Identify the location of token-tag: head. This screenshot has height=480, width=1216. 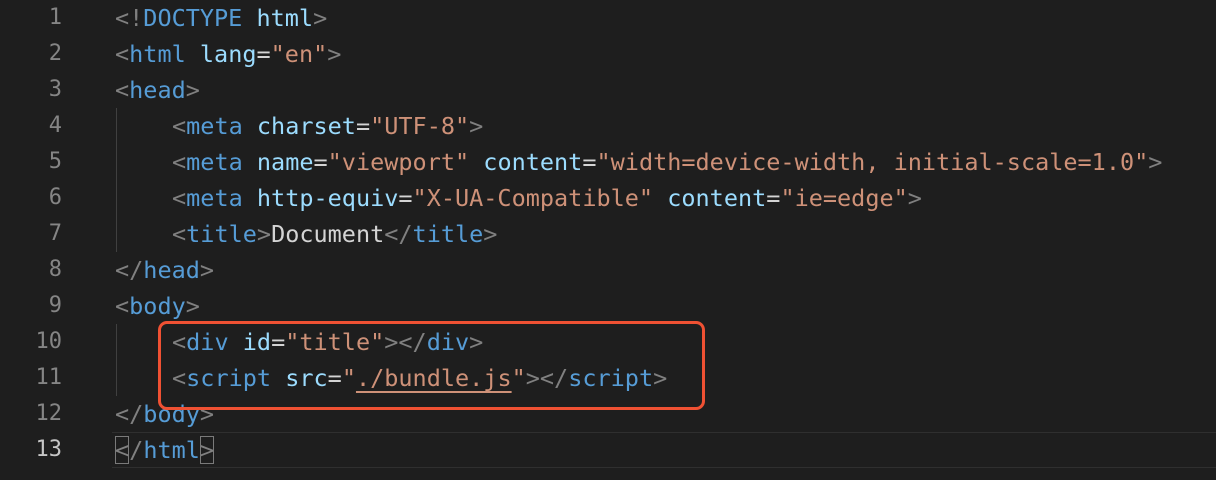
(157, 90).